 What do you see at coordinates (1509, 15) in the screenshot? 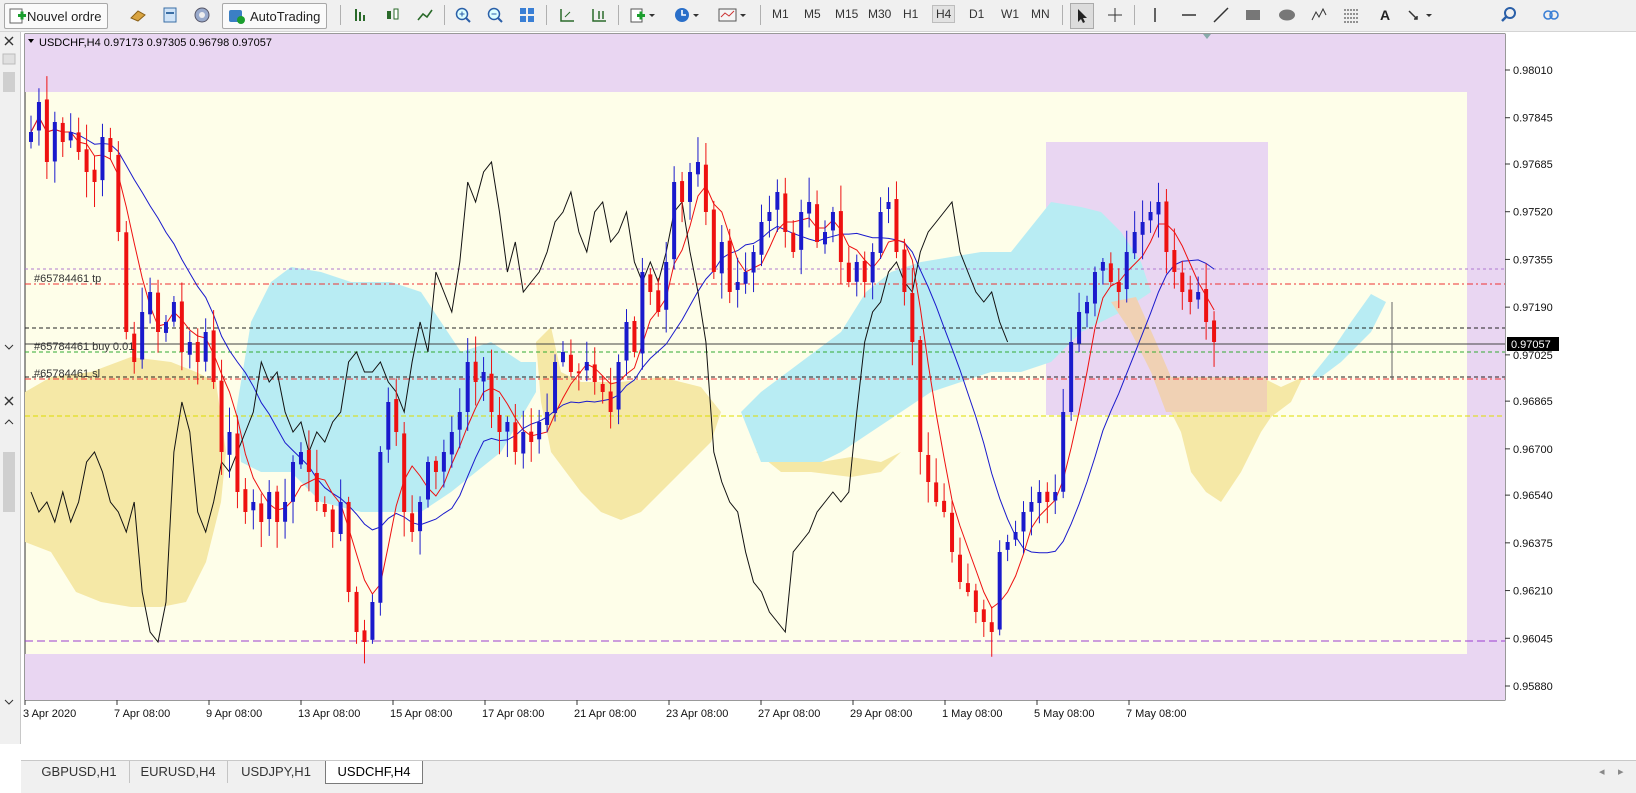
I see `search-icon` at bounding box center [1509, 15].